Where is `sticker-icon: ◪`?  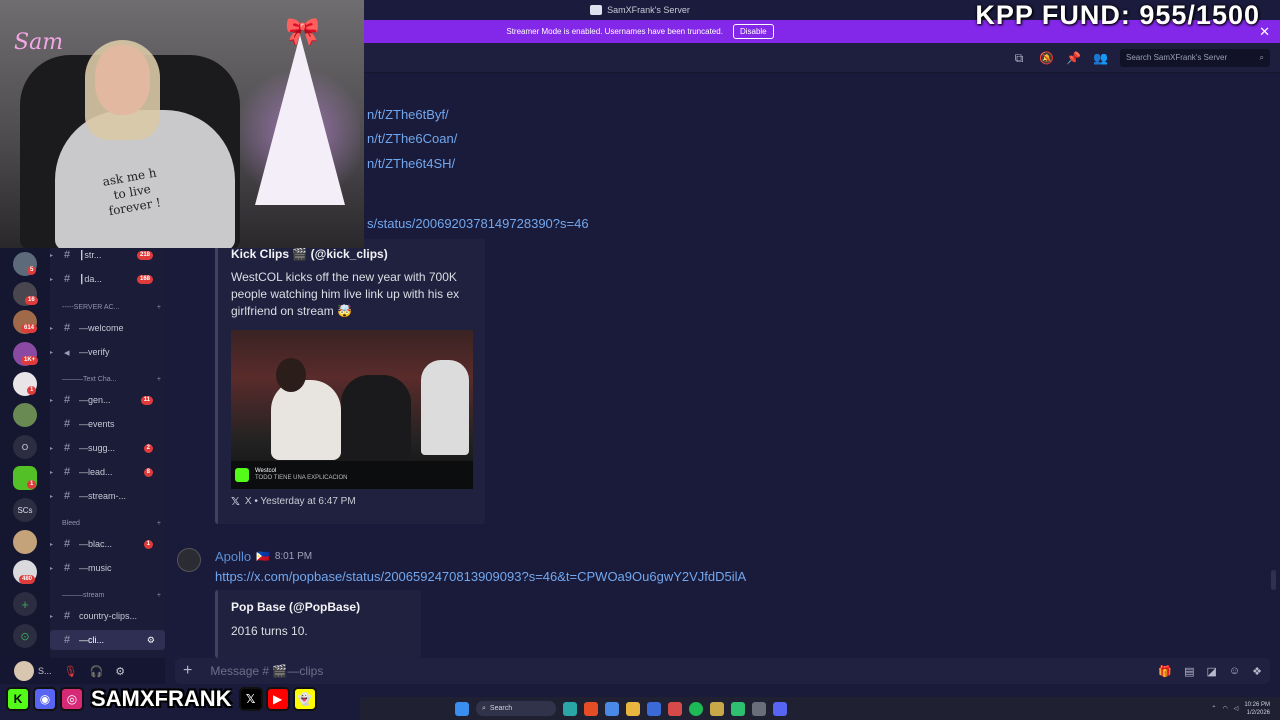
sticker-icon: ◪ is located at coordinates (1211, 671).